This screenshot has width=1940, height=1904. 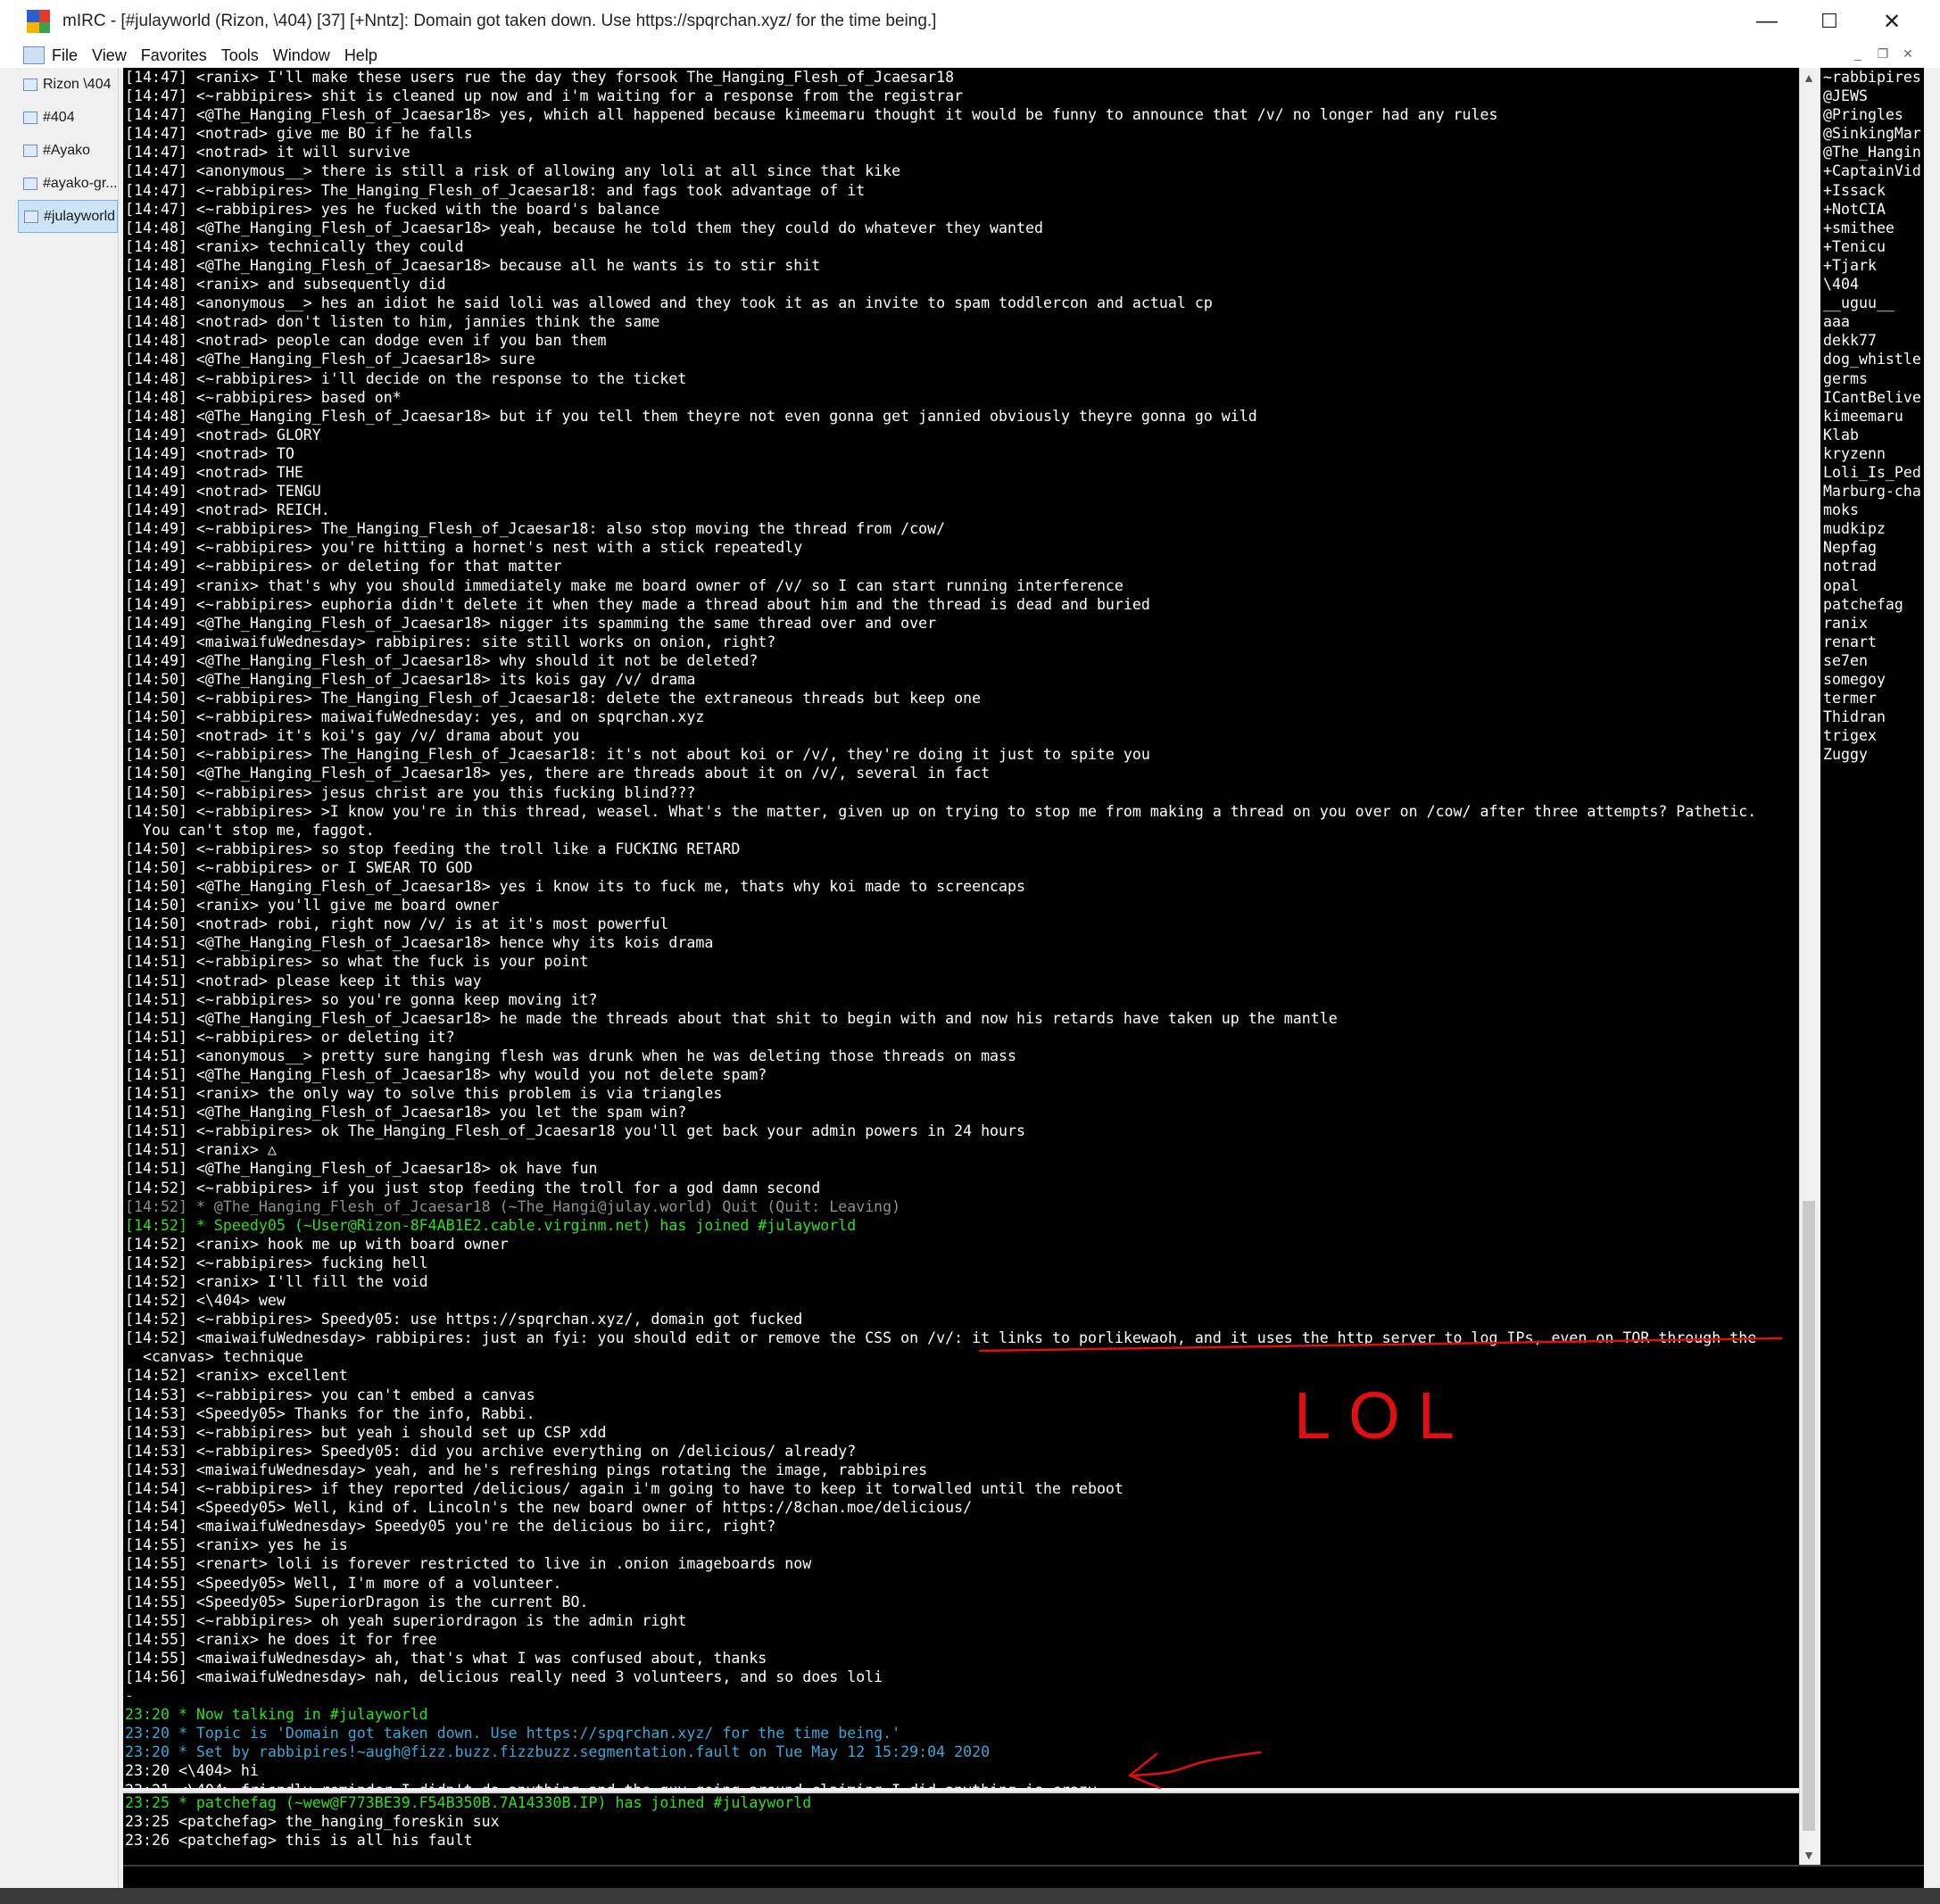 I want to click on nick-item: Marburg-cha, so click(x=1872, y=491).